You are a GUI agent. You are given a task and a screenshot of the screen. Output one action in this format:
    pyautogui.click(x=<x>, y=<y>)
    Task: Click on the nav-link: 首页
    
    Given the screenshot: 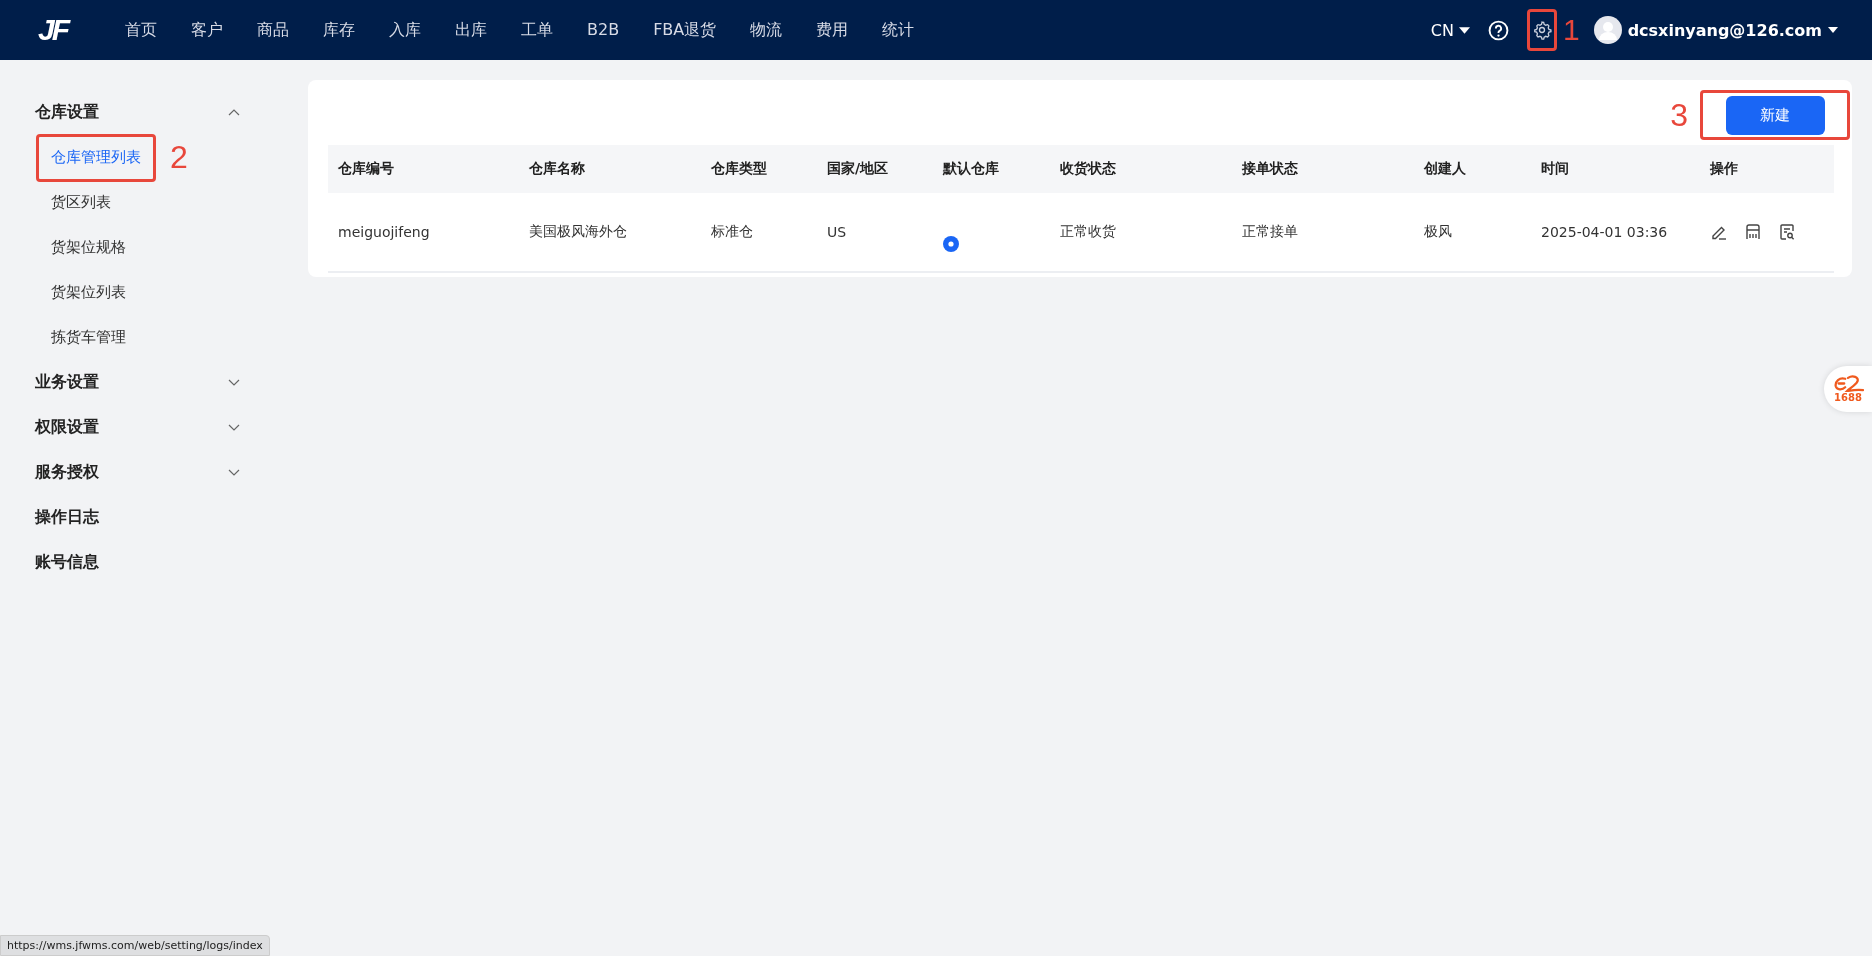 What is the action you would take?
    pyautogui.click(x=141, y=30)
    